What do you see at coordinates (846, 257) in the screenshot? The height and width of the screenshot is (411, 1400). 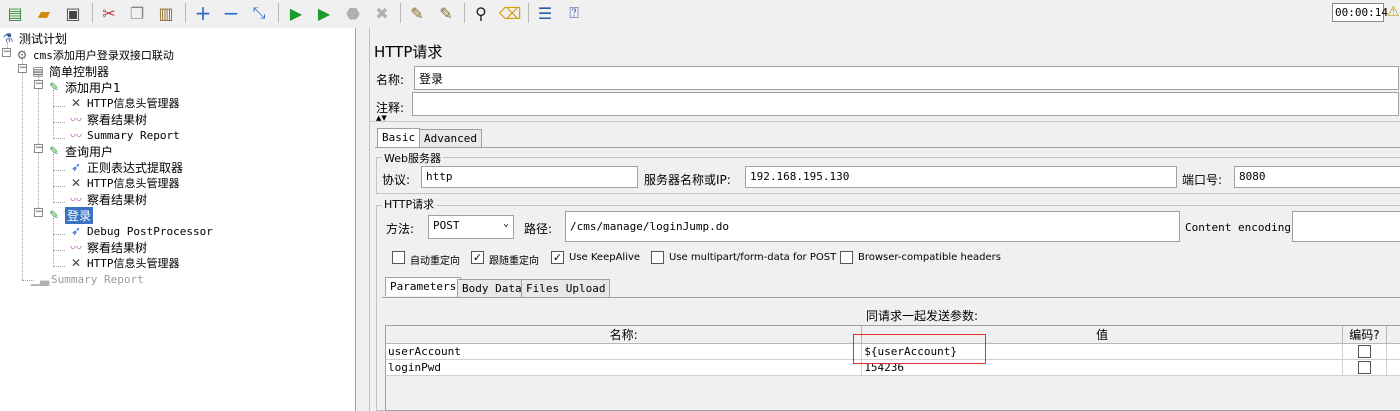 I see `browser-compatible-checkbox` at bounding box center [846, 257].